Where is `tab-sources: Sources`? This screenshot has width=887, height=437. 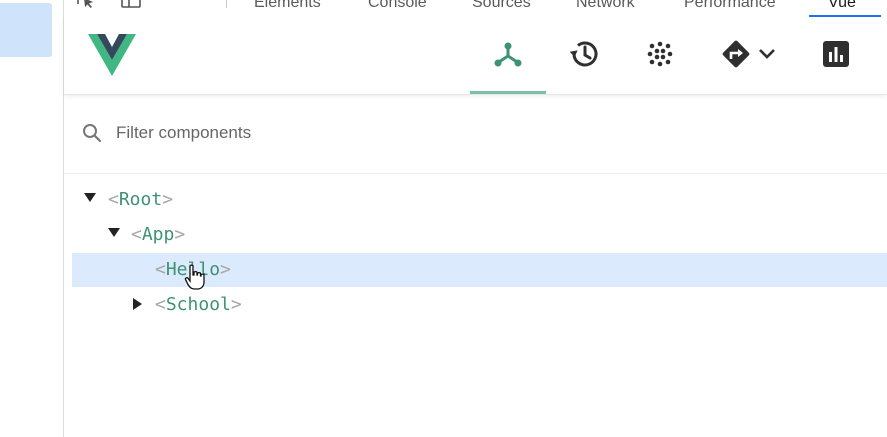 tab-sources: Sources is located at coordinates (501, 6).